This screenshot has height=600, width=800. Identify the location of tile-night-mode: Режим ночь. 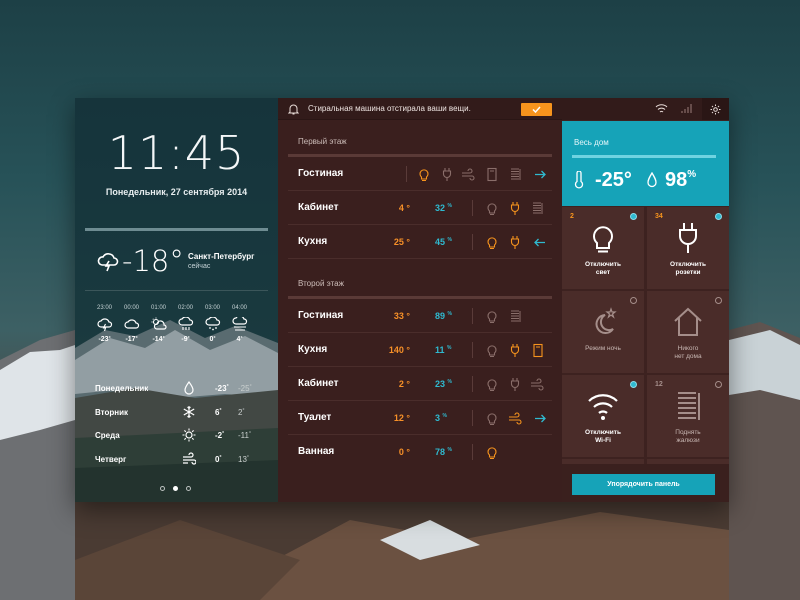
(603, 332).